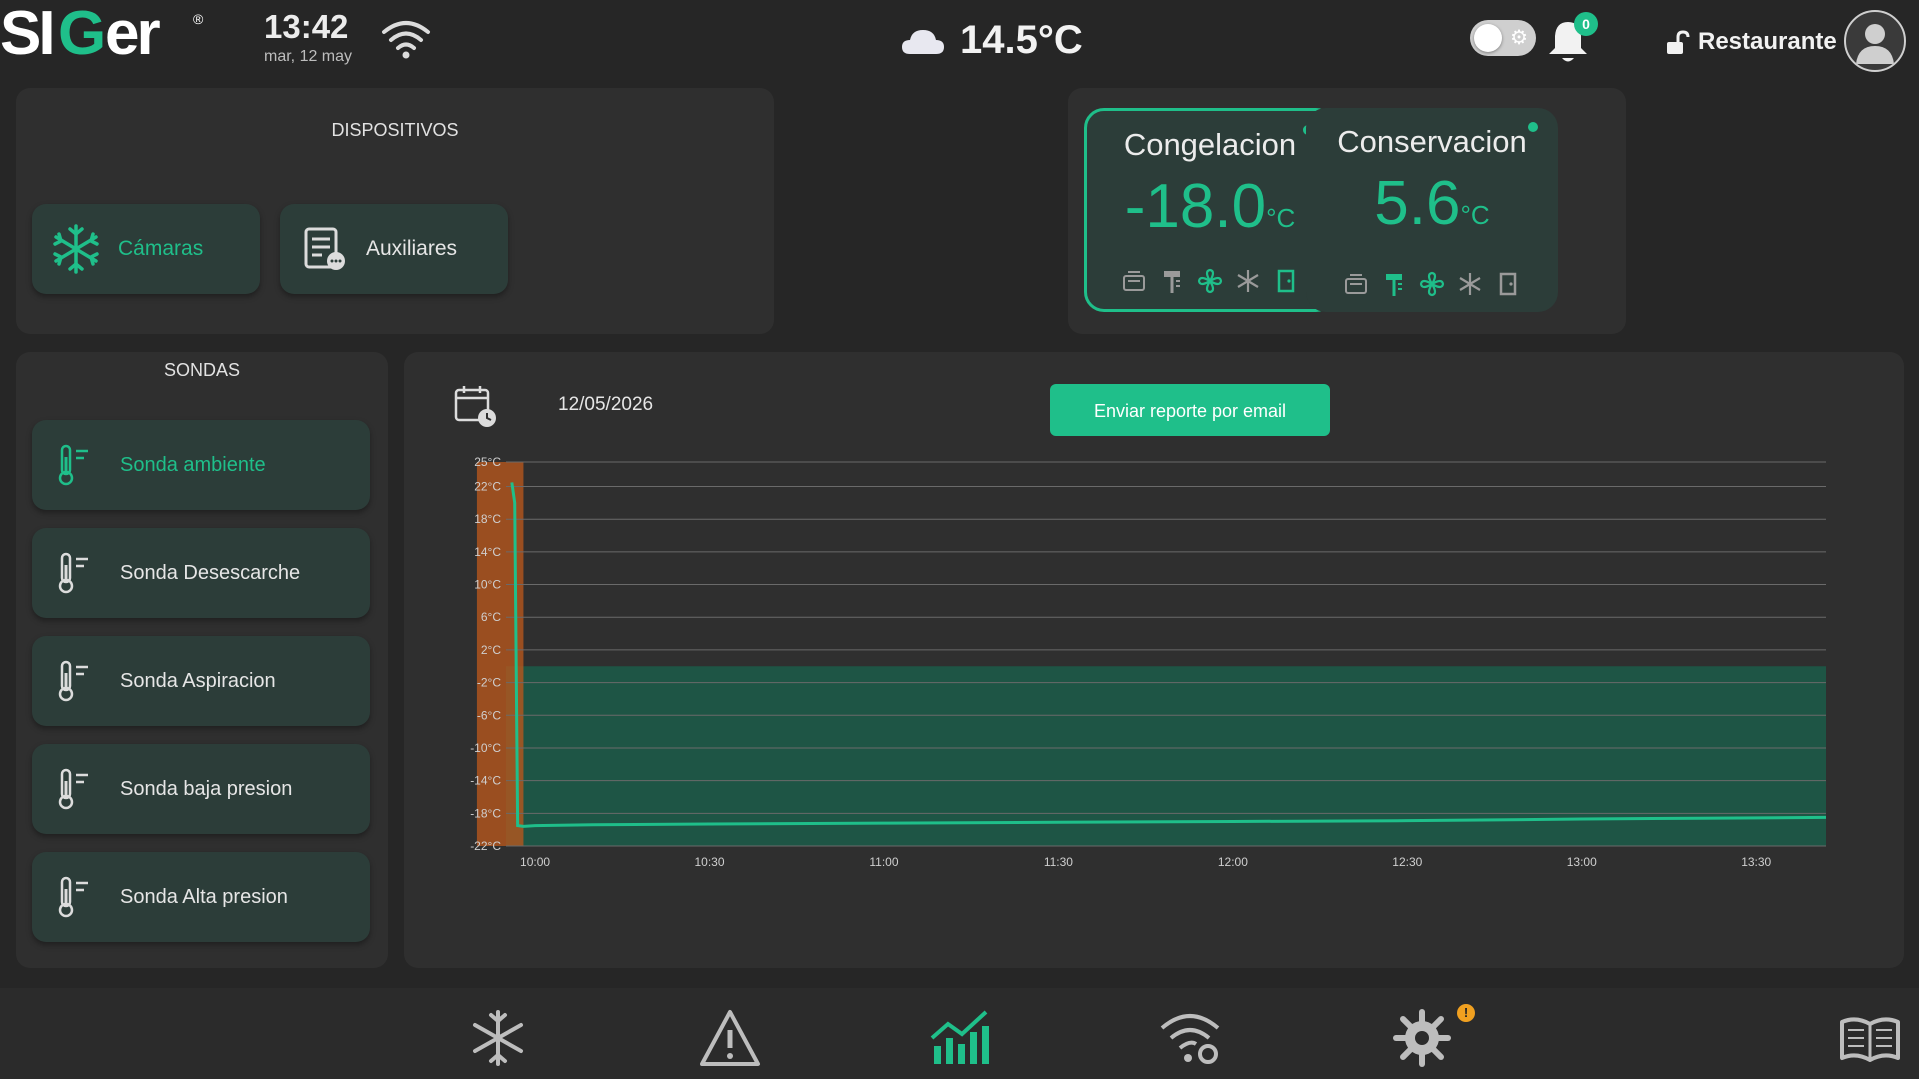  What do you see at coordinates (1021, 40) in the screenshot?
I see `outdoor-temperature: 14.5°C` at bounding box center [1021, 40].